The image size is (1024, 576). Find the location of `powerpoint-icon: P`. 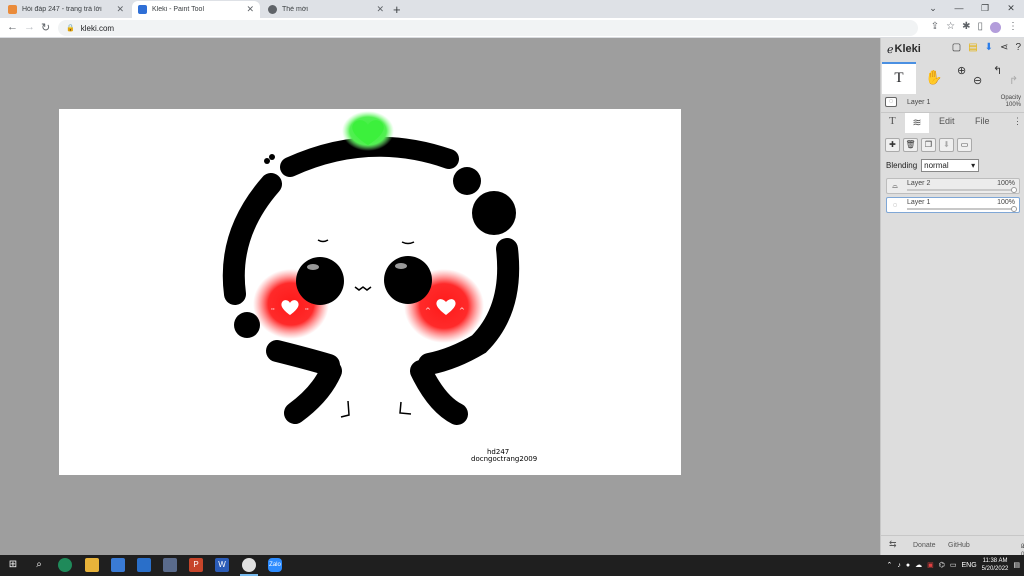

powerpoint-icon: P is located at coordinates (196, 565).